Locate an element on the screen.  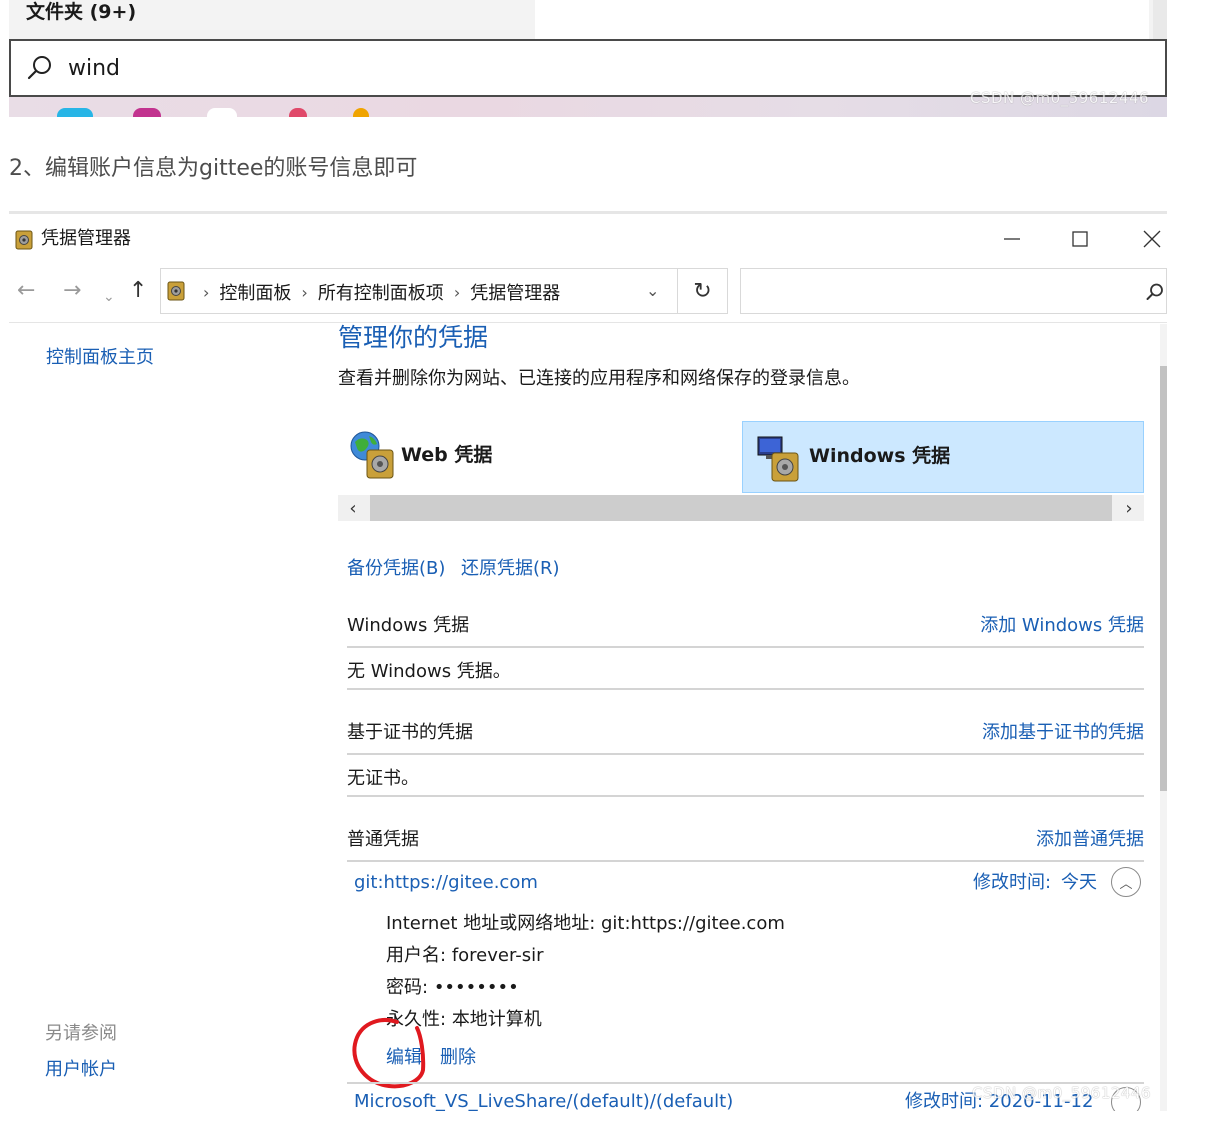
control-panel-home-link: 控制面板主页 is located at coordinates (100, 358).